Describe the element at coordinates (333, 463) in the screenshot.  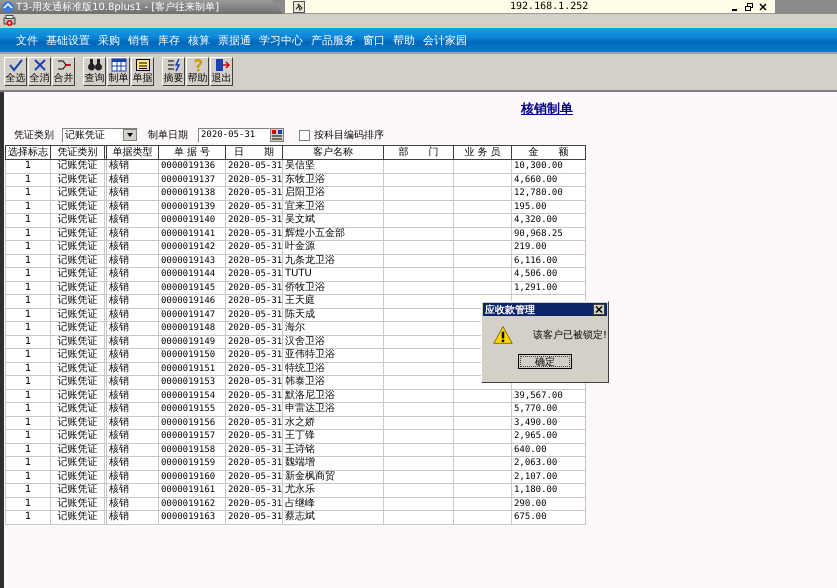
I see `table-cell: 魏端增` at that location.